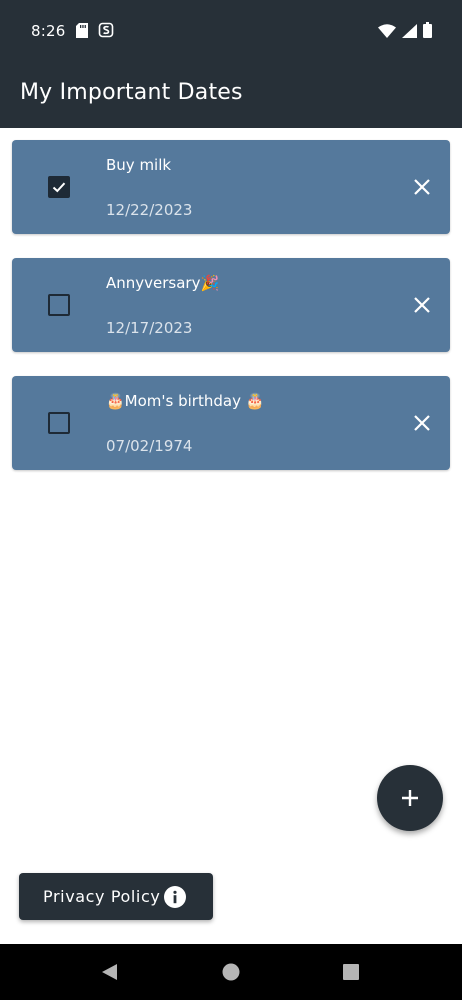 Image resolution: width=462 pixels, height=1000 pixels. I want to click on item-title: Buy milk, so click(139, 165).